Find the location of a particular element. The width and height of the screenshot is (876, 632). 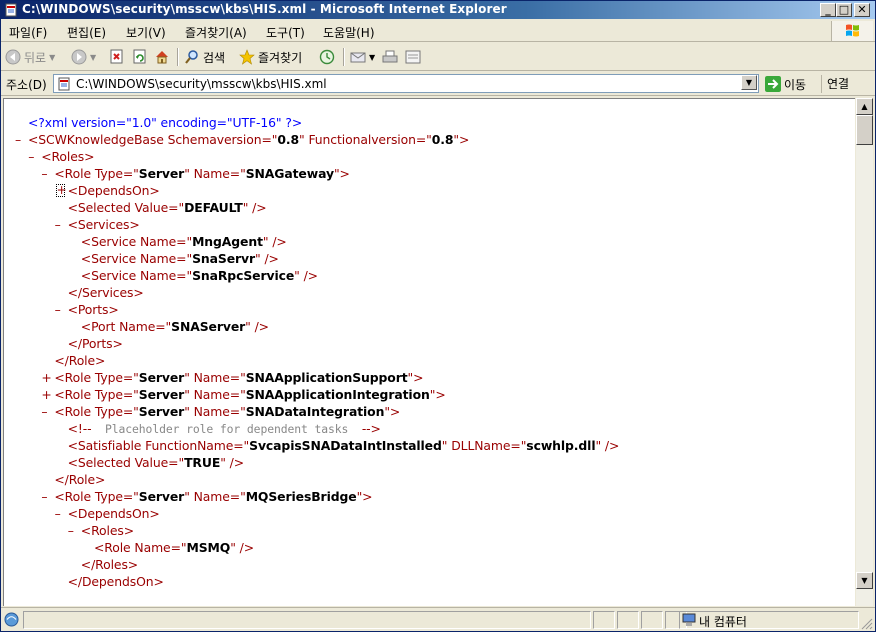

xml-line: <Ports> is located at coordinates (93, 309).